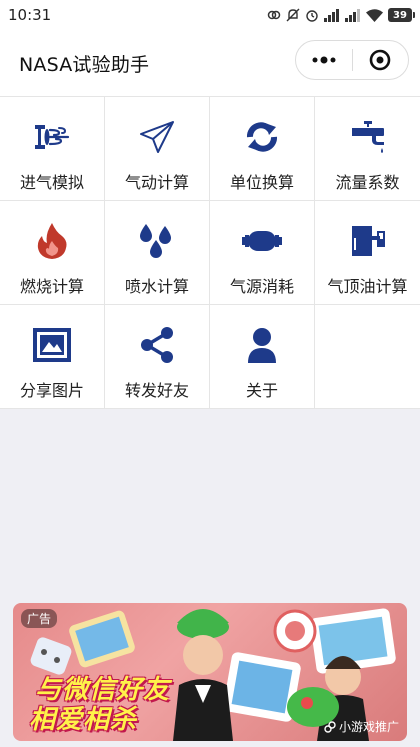  Describe the element at coordinates (262, 345) in the screenshot. I see `user-icon` at that location.